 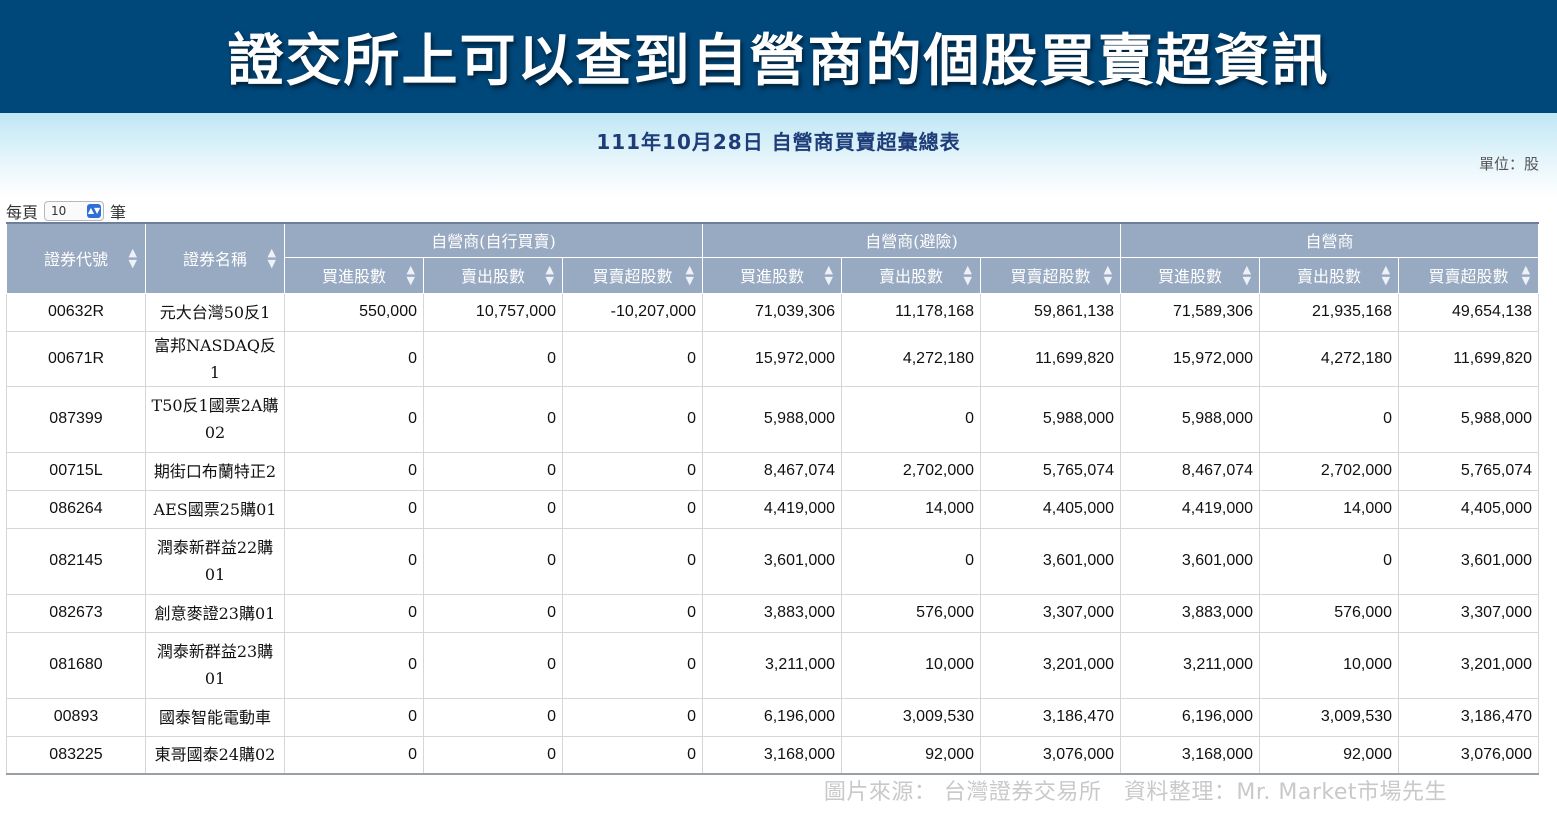 I want to click on security-code-cell: 00671R, so click(x=76, y=358).